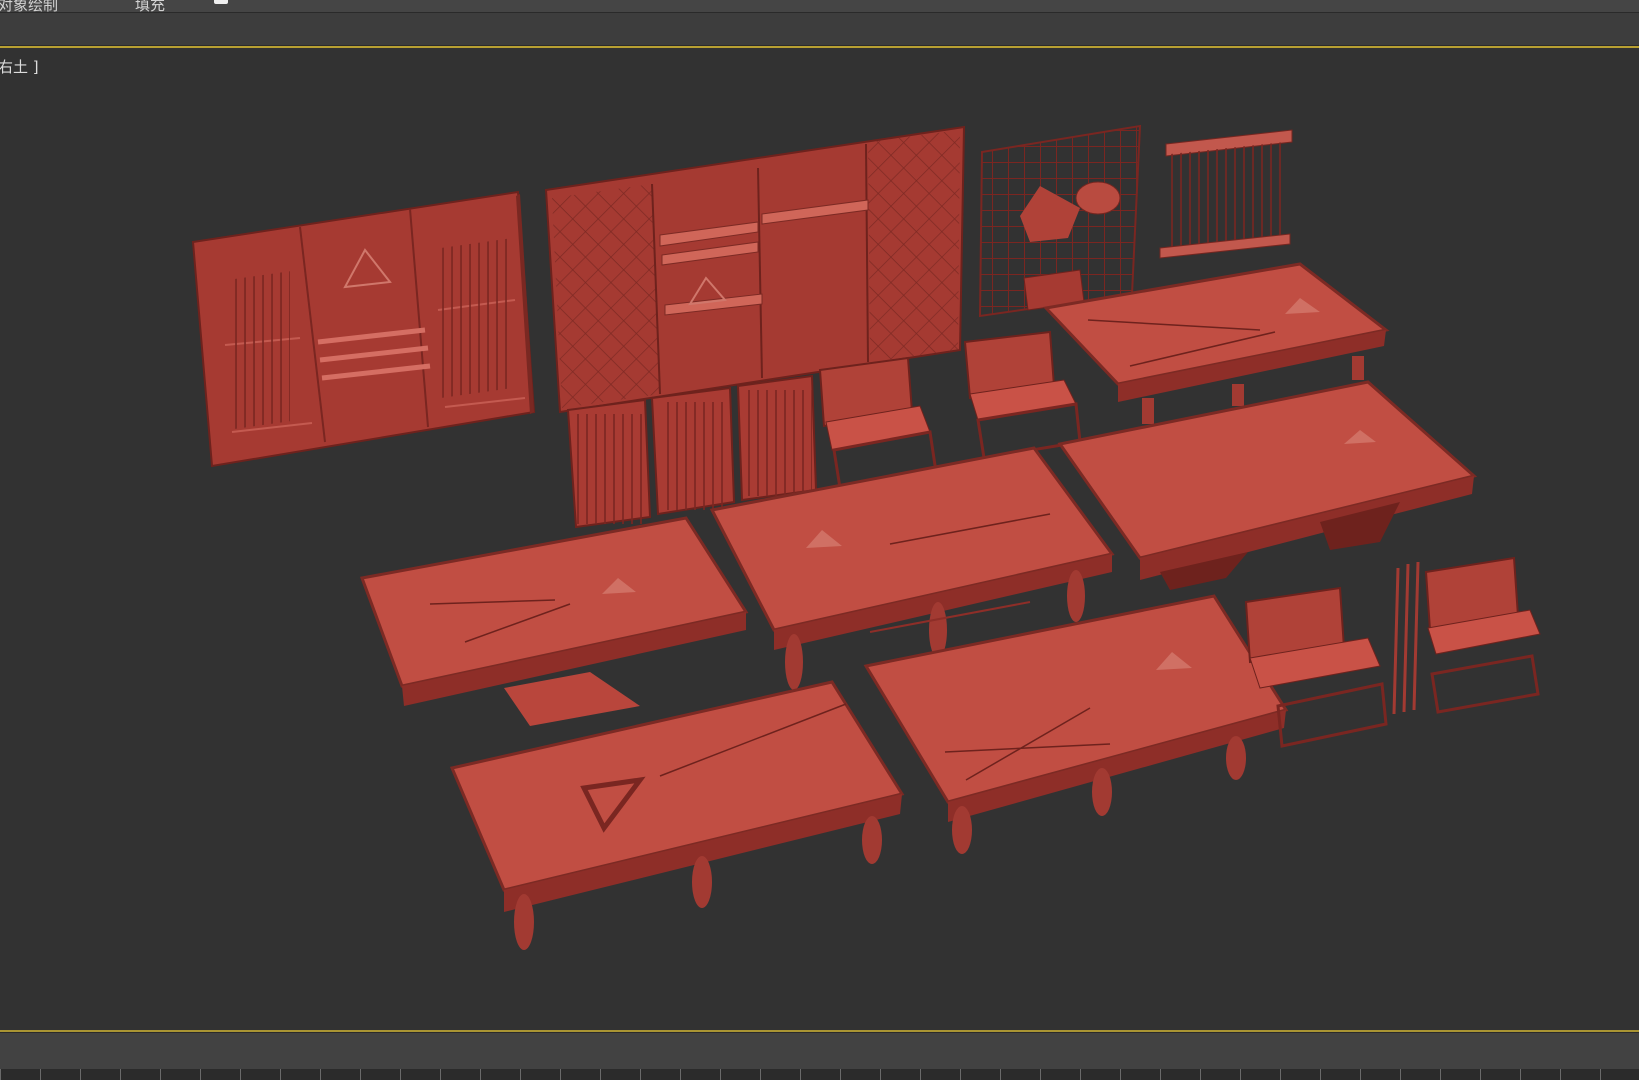 This screenshot has width=1639, height=1080. What do you see at coordinates (1482, 635) in the screenshot?
I see `sofa-lower-right` at bounding box center [1482, 635].